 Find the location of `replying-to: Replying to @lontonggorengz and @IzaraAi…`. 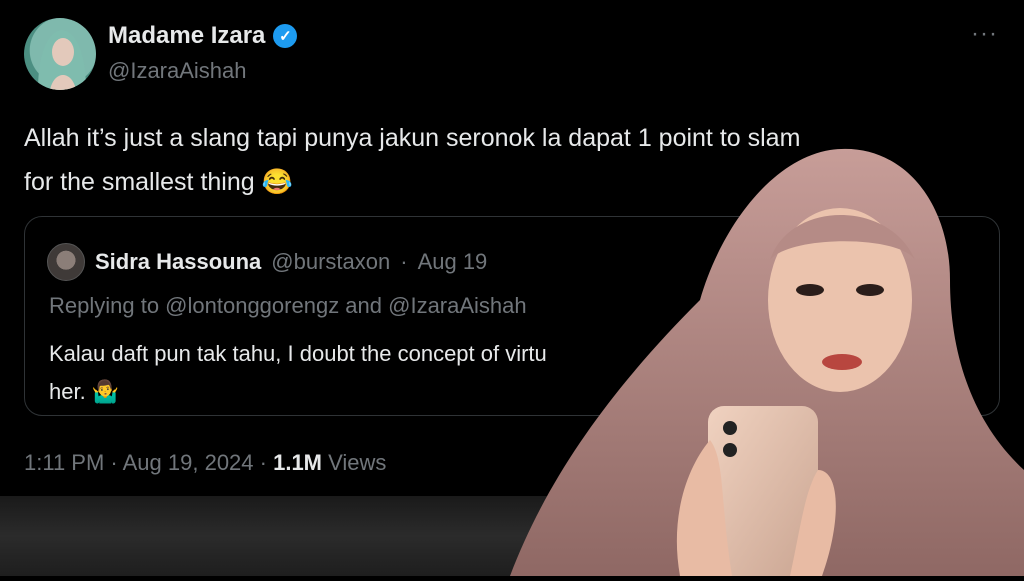

replying-to: Replying to @lontonggorengz and @IzaraAi… is located at coordinates (288, 306).